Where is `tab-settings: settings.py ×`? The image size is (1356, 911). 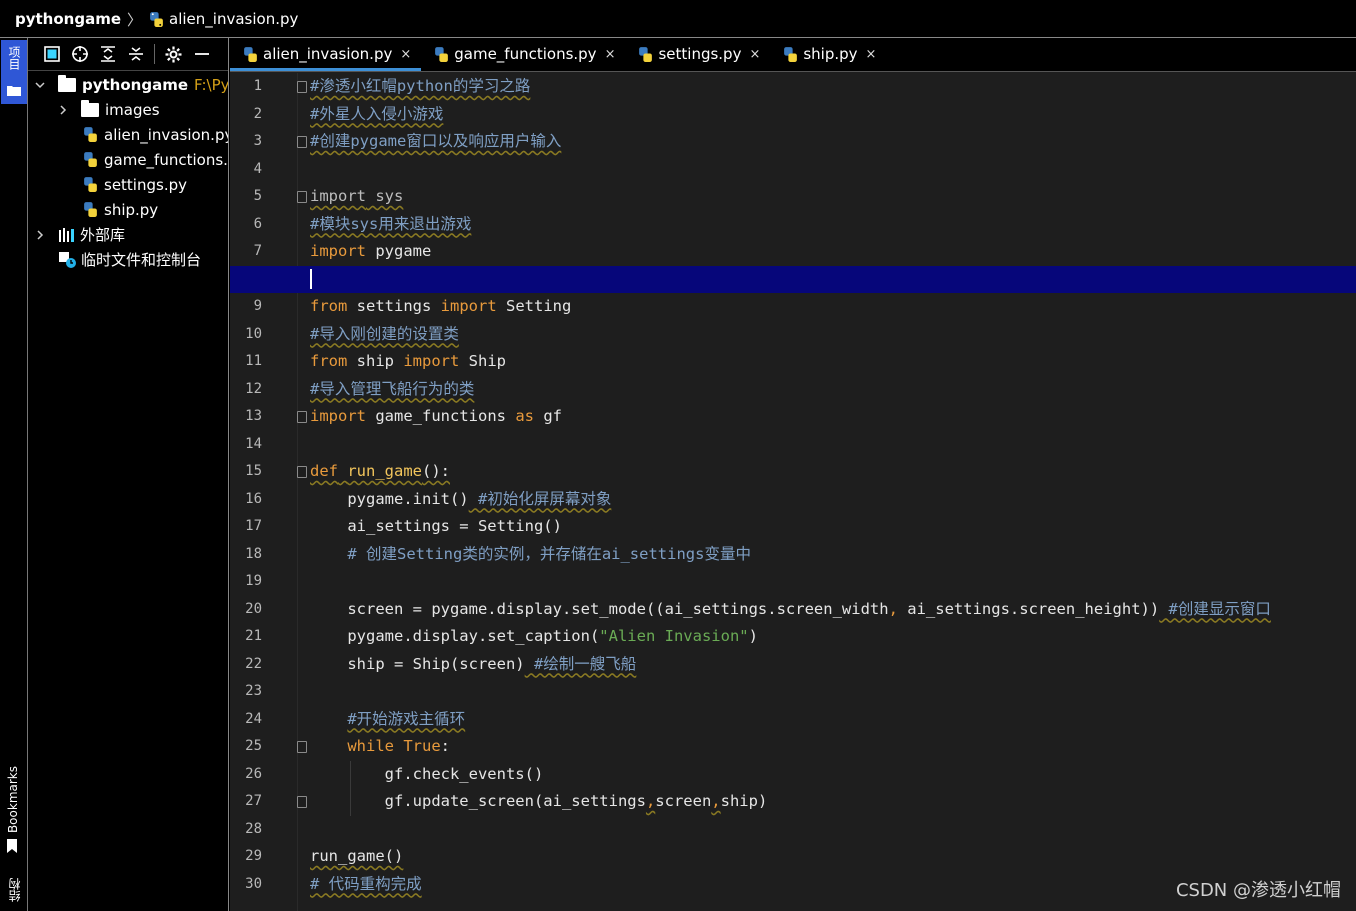
tab-settings: settings.py × is located at coordinates (697, 54).